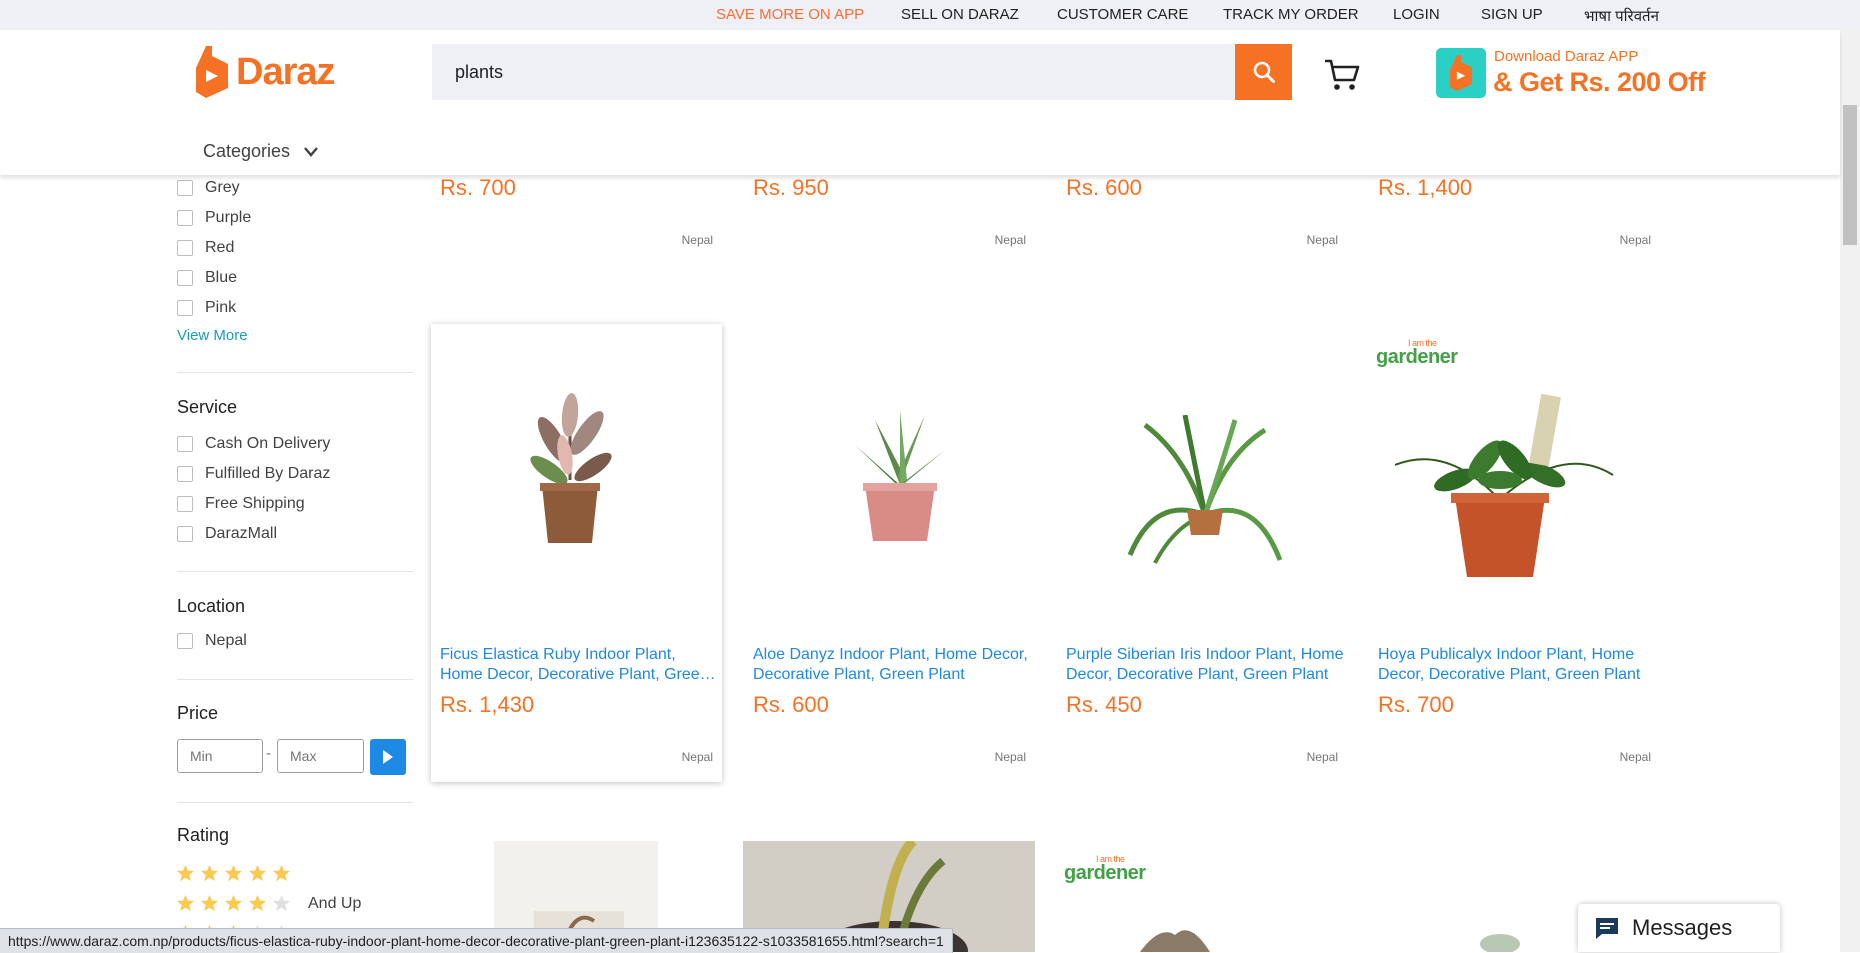  What do you see at coordinates (570, 465) in the screenshot?
I see `product-image-ficus-ruby` at bounding box center [570, 465].